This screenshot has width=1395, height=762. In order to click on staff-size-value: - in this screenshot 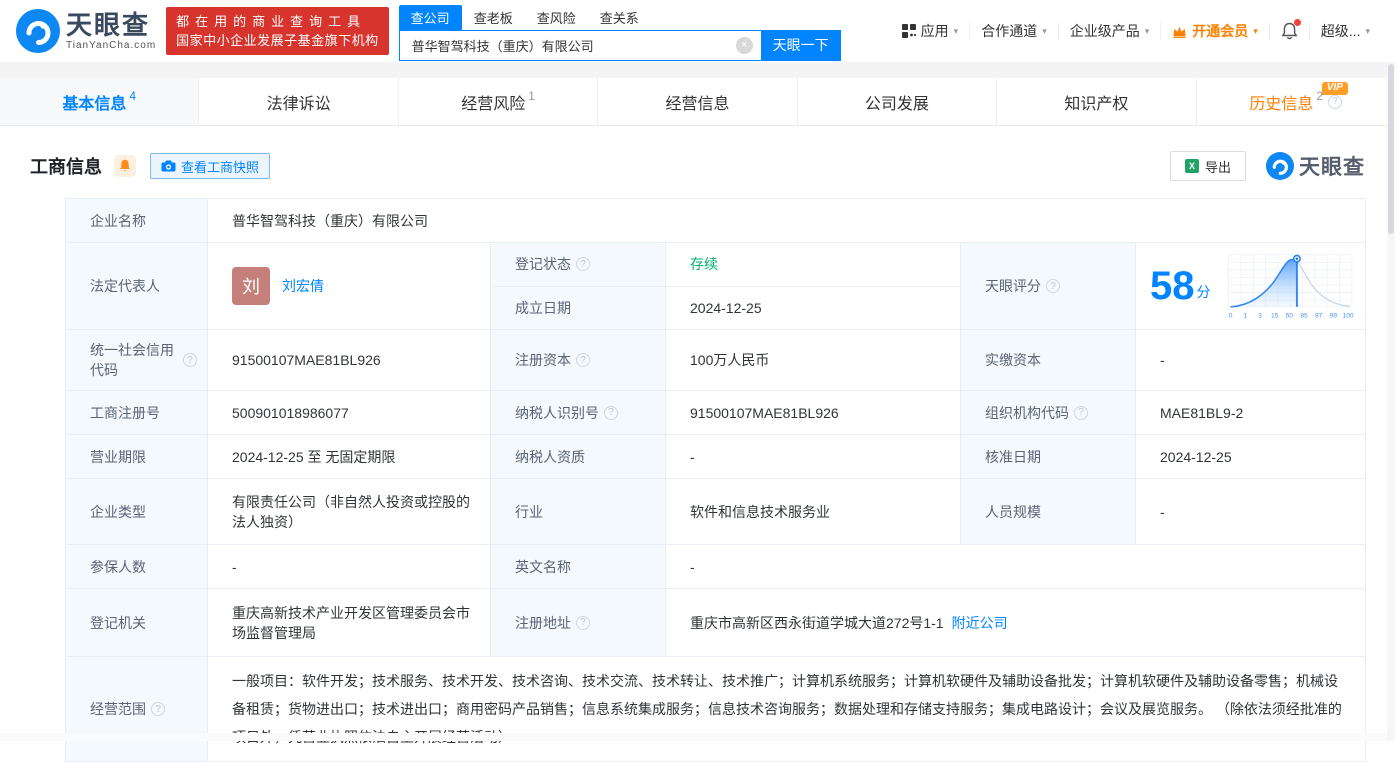, I will do `click(1250, 511)`.